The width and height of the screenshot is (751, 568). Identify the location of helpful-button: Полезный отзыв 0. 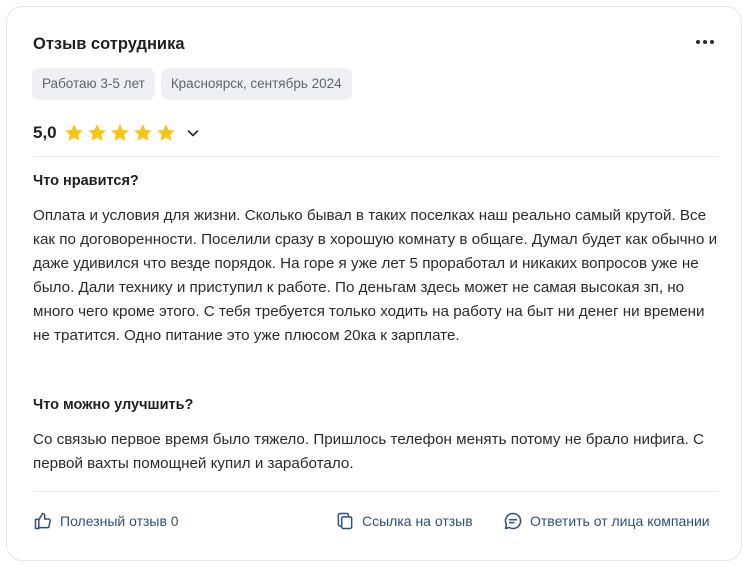
(106, 521).